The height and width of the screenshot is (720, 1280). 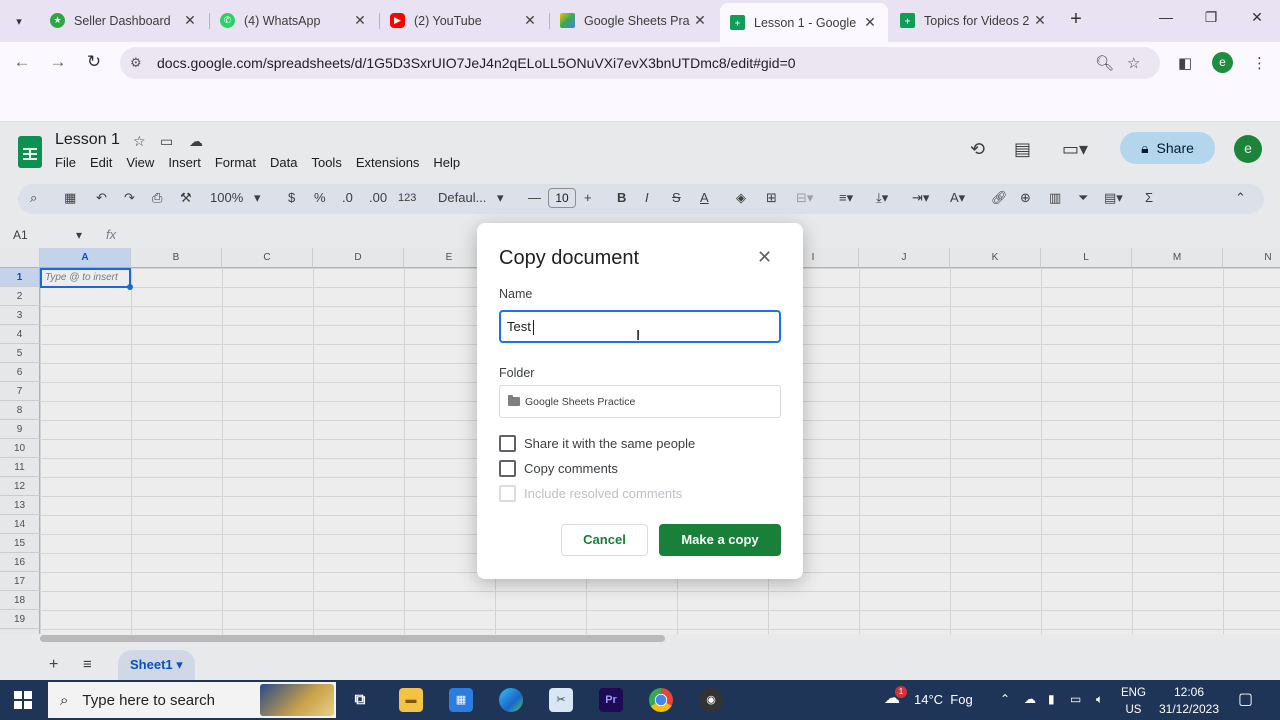 I want to click on seller-icon: ★, so click(x=57, y=20).